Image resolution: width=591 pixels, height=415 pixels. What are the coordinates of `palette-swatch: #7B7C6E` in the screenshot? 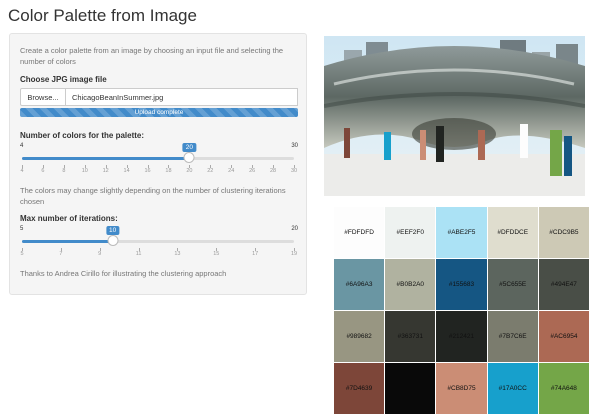 It's located at (513, 337).